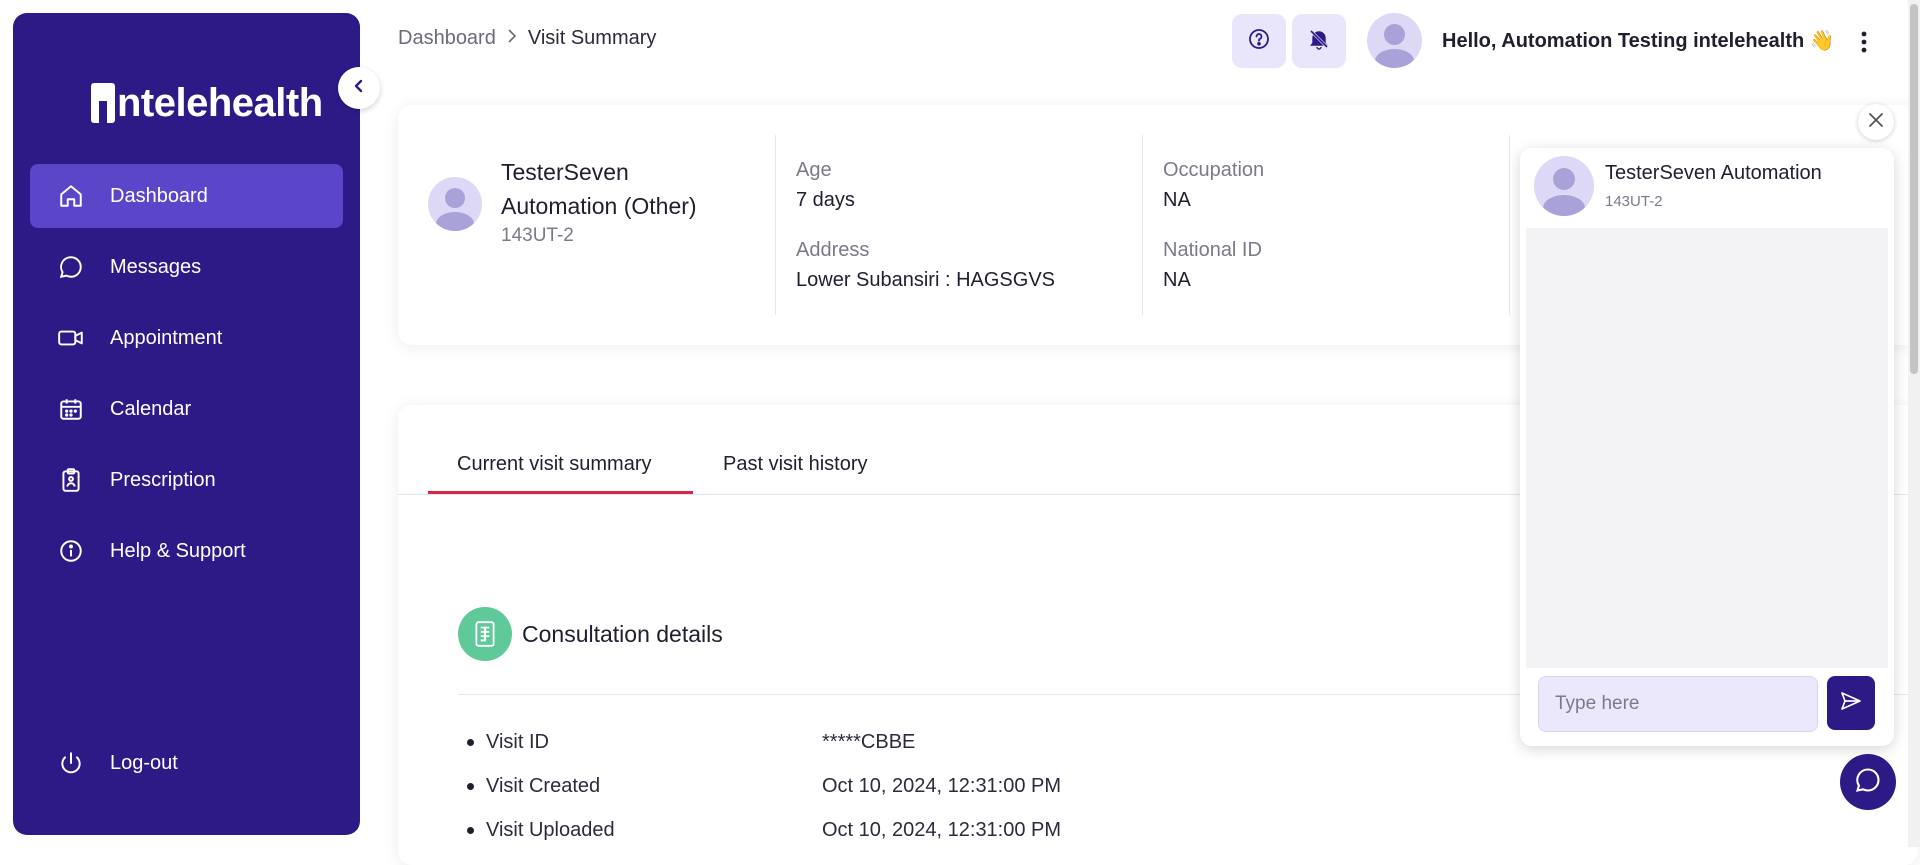 Image resolution: width=1920 pixels, height=865 pixels. Describe the element at coordinates (1638, 41) in the screenshot. I see `user-greeting: Hello, Automation Testing intelehealth 👋` at that location.